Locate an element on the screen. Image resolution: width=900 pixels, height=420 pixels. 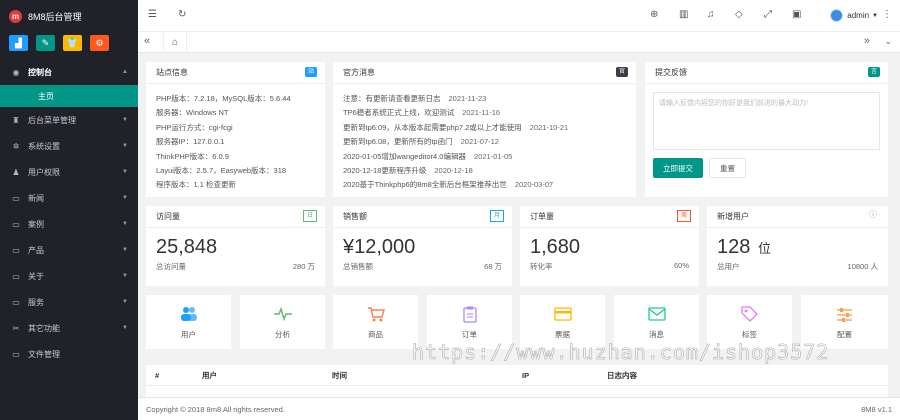
sidebar-item-label: 后台菜单管理 is located at coordinates (52, 120).